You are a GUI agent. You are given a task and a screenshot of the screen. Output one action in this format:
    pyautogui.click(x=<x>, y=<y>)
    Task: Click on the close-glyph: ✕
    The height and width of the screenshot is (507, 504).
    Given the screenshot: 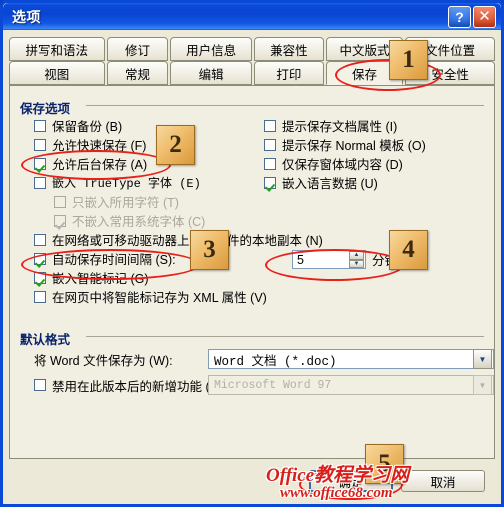 What is the action you would take?
    pyautogui.click(x=484, y=16)
    